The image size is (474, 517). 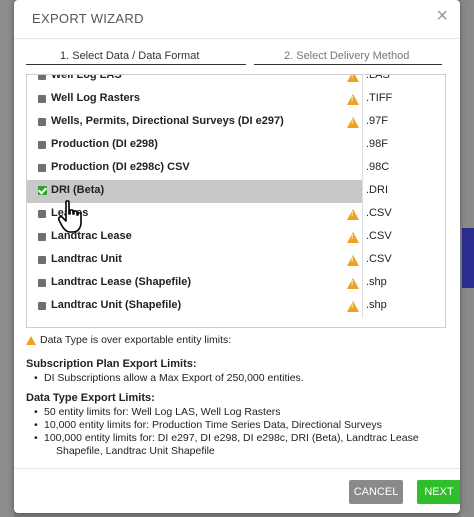 I want to click on active-tab-underline, so click(x=136, y=64).